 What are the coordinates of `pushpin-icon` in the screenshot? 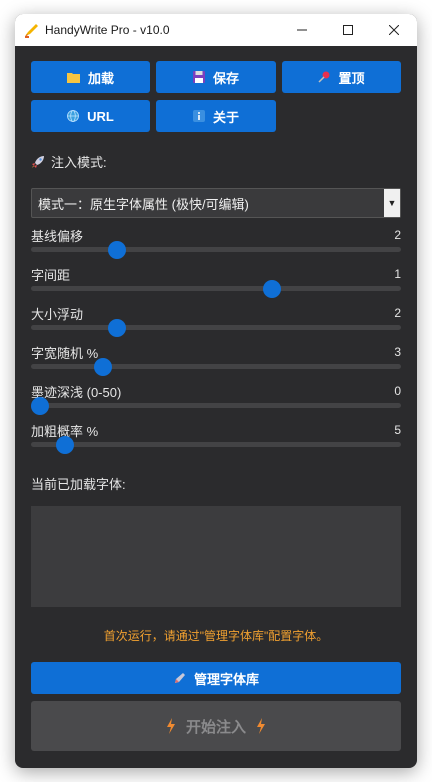 It's located at (324, 77).